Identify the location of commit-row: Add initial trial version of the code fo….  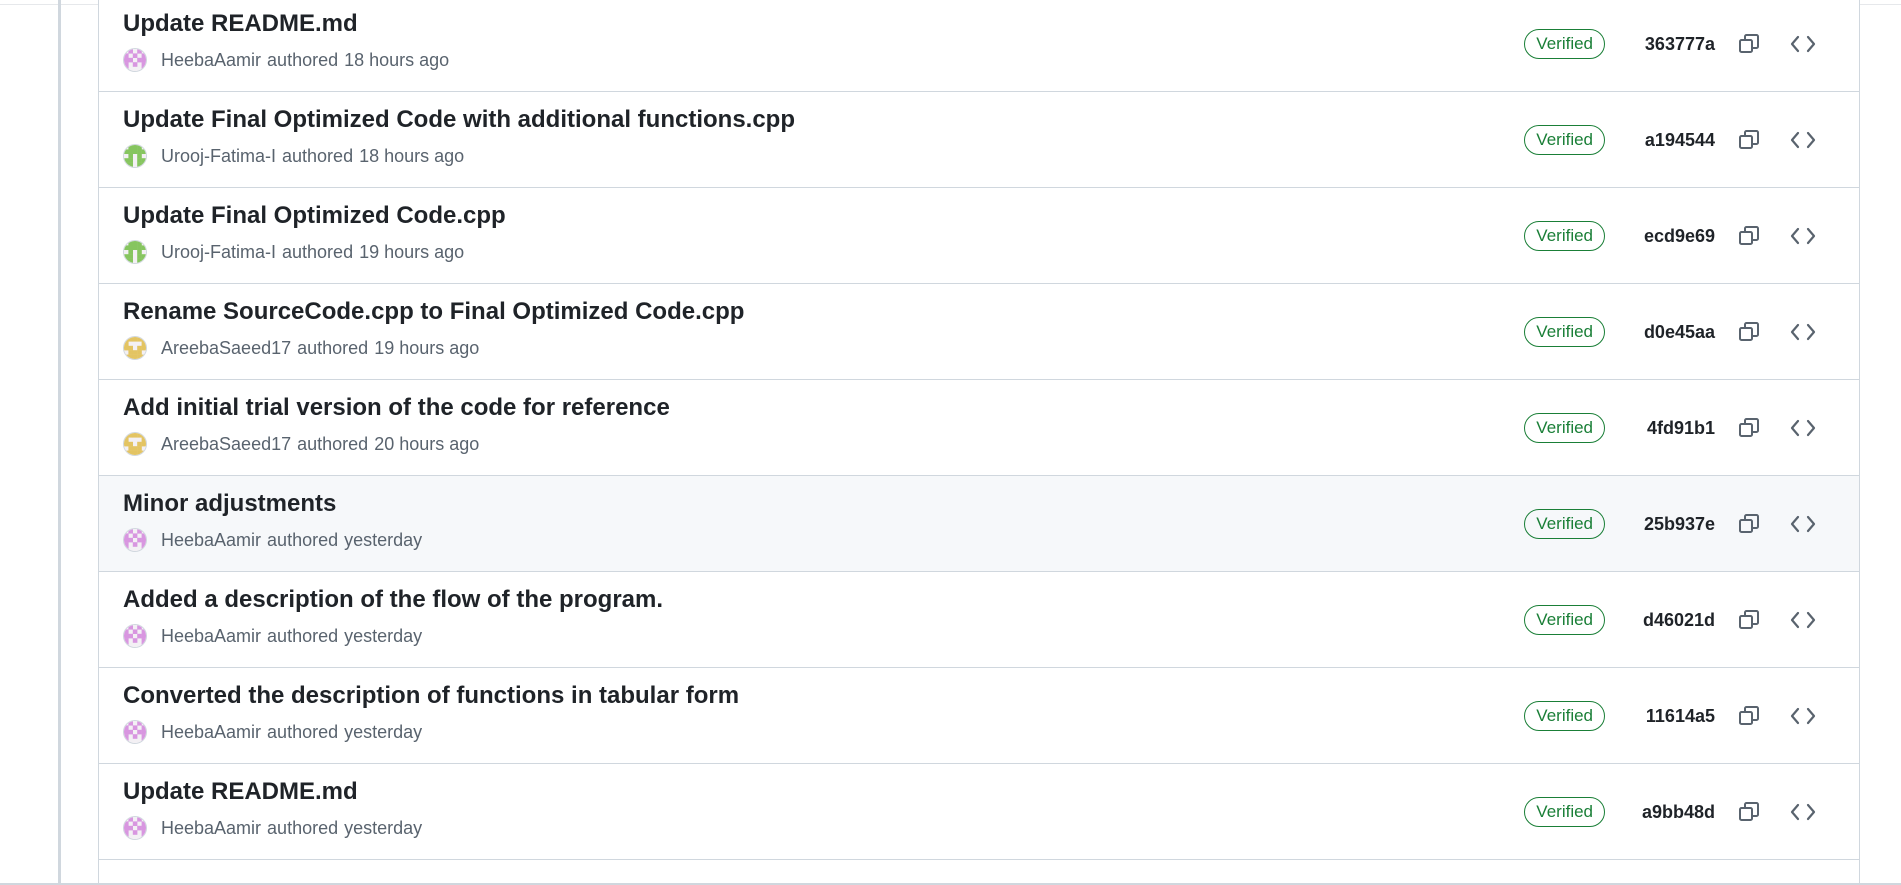
(979, 428).